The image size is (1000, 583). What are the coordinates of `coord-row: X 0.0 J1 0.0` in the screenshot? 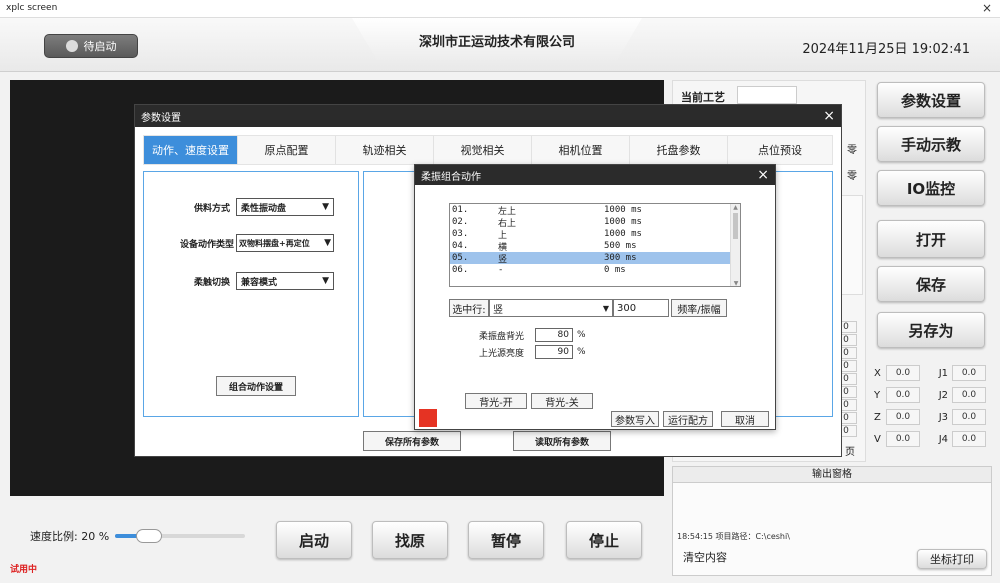 It's located at (935, 373).